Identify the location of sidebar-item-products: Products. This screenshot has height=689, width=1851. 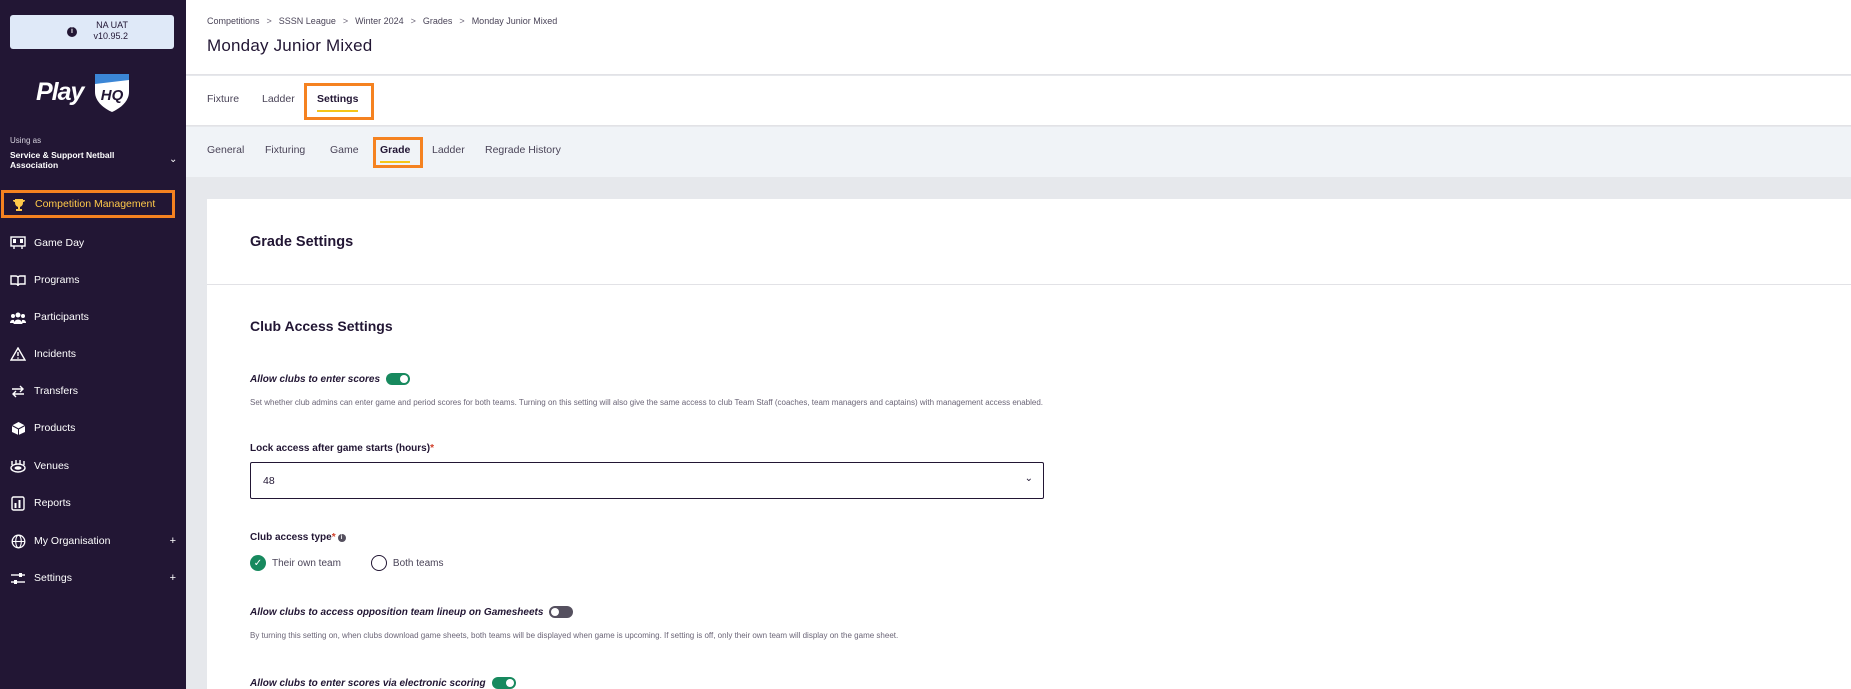
(93, 428).